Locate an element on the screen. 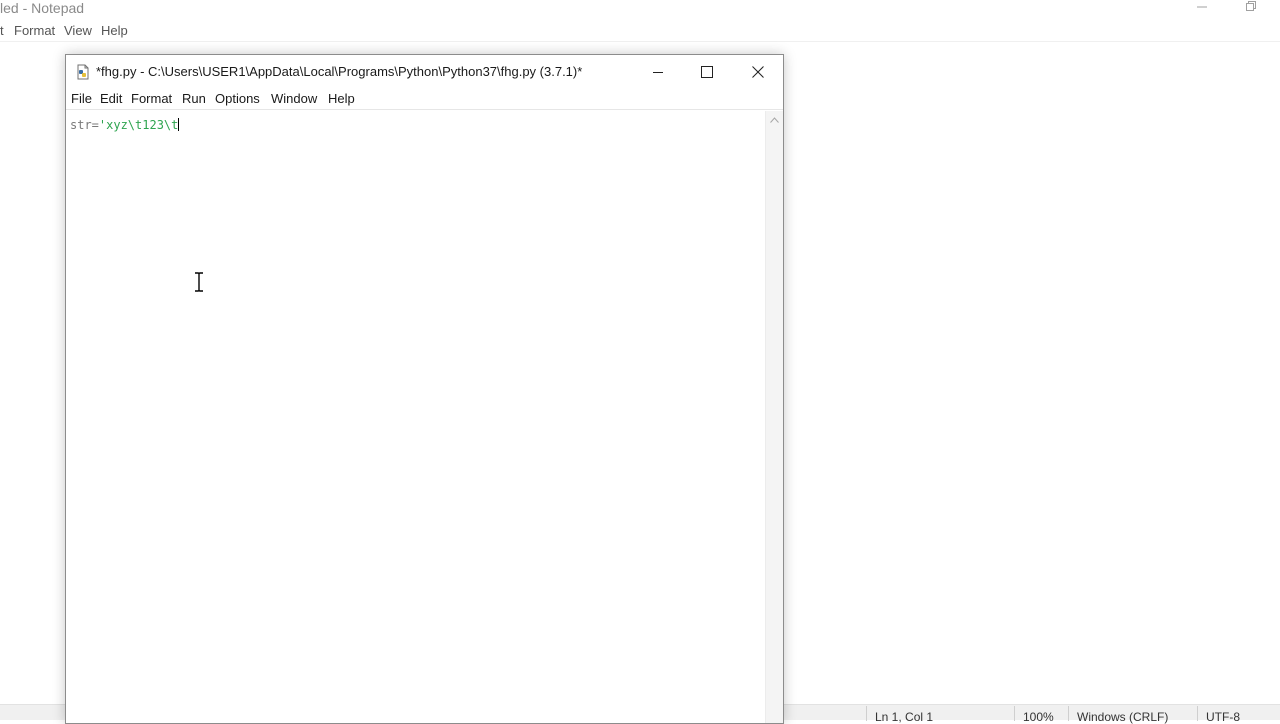 The height and width of the screenshot is (724, 1280). menu-window: Window is located at coordinates (294, 99).